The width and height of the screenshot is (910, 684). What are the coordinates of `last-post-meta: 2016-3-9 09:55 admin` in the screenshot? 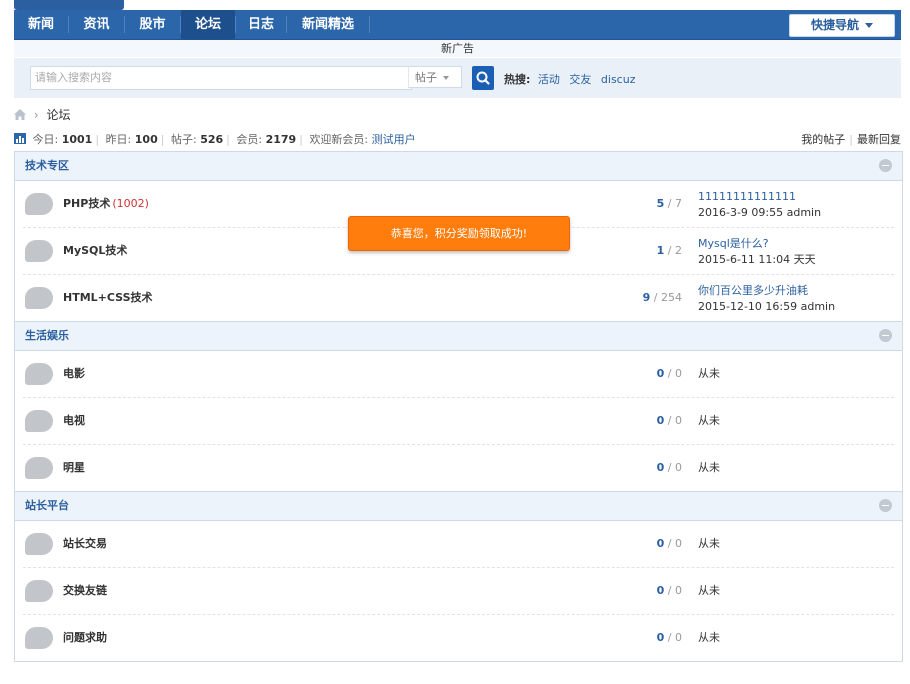 It's located at (760, 212).